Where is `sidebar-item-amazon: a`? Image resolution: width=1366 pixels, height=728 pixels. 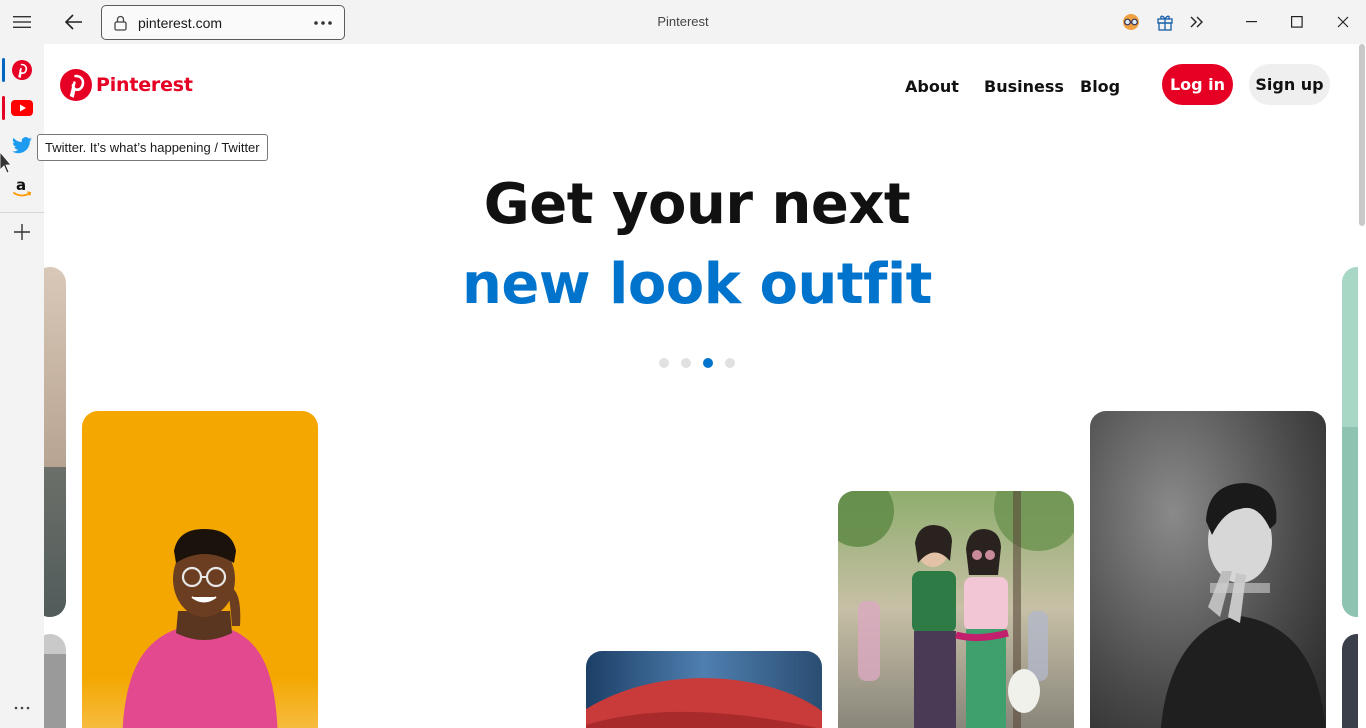
sidebar-item-amazon: a is located at coordinates (22, 188).